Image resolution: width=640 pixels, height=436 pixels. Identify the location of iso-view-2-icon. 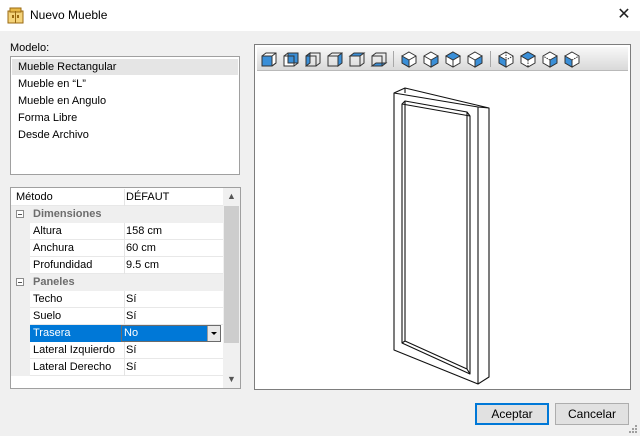
(431, 59).